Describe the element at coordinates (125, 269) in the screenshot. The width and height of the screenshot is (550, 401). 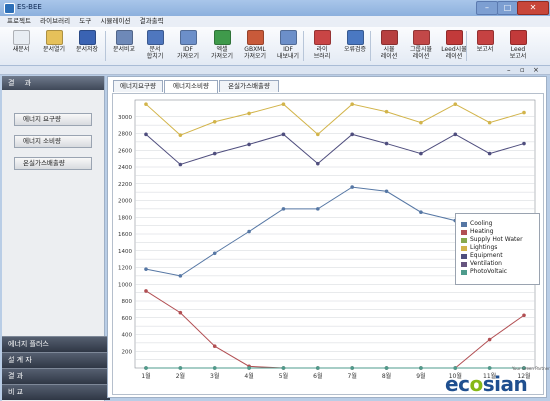
I see `y-tick-label: 1200` at that location.